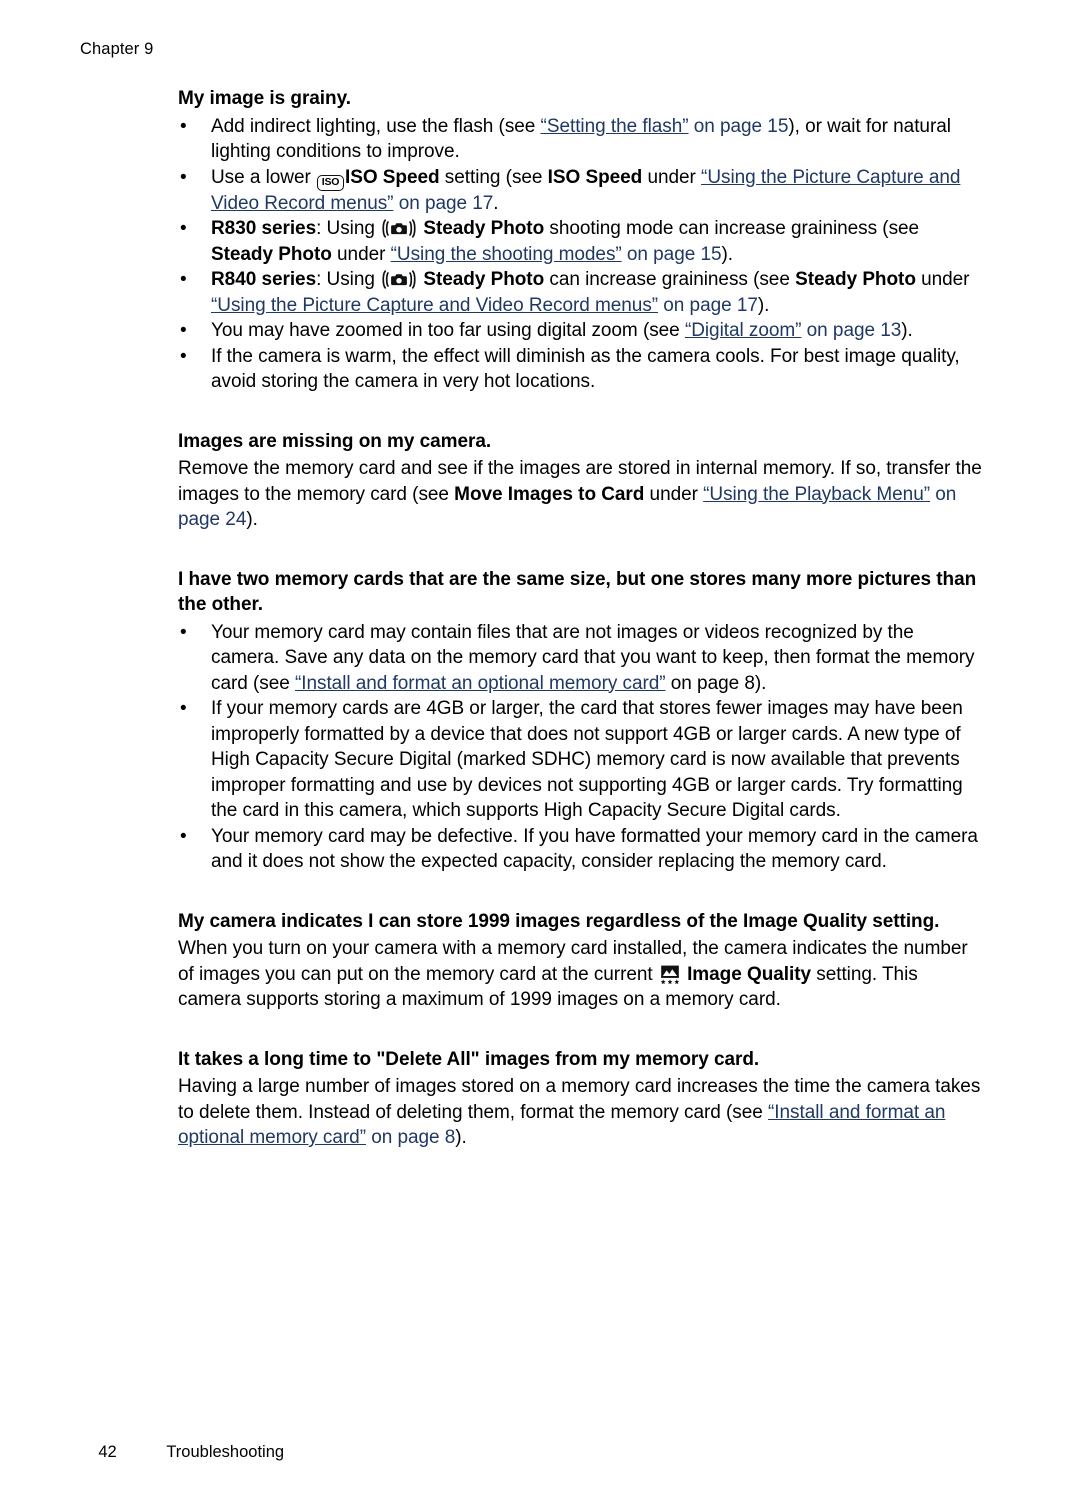 The height and width of the screenshot is (1495, 1080). I want to click on cross-reference-page-ref: on page 8, so click(410, 1137).